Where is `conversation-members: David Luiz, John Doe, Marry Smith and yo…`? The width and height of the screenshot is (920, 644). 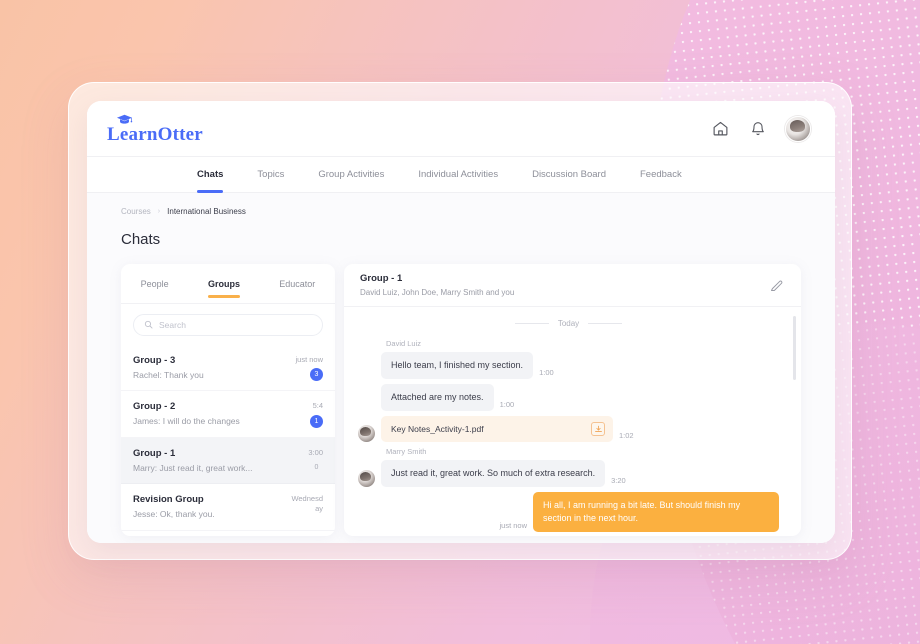 conversation-members: David Luiz, John Doe, Marry Smith and yo… is located at coordinates (437, 292).